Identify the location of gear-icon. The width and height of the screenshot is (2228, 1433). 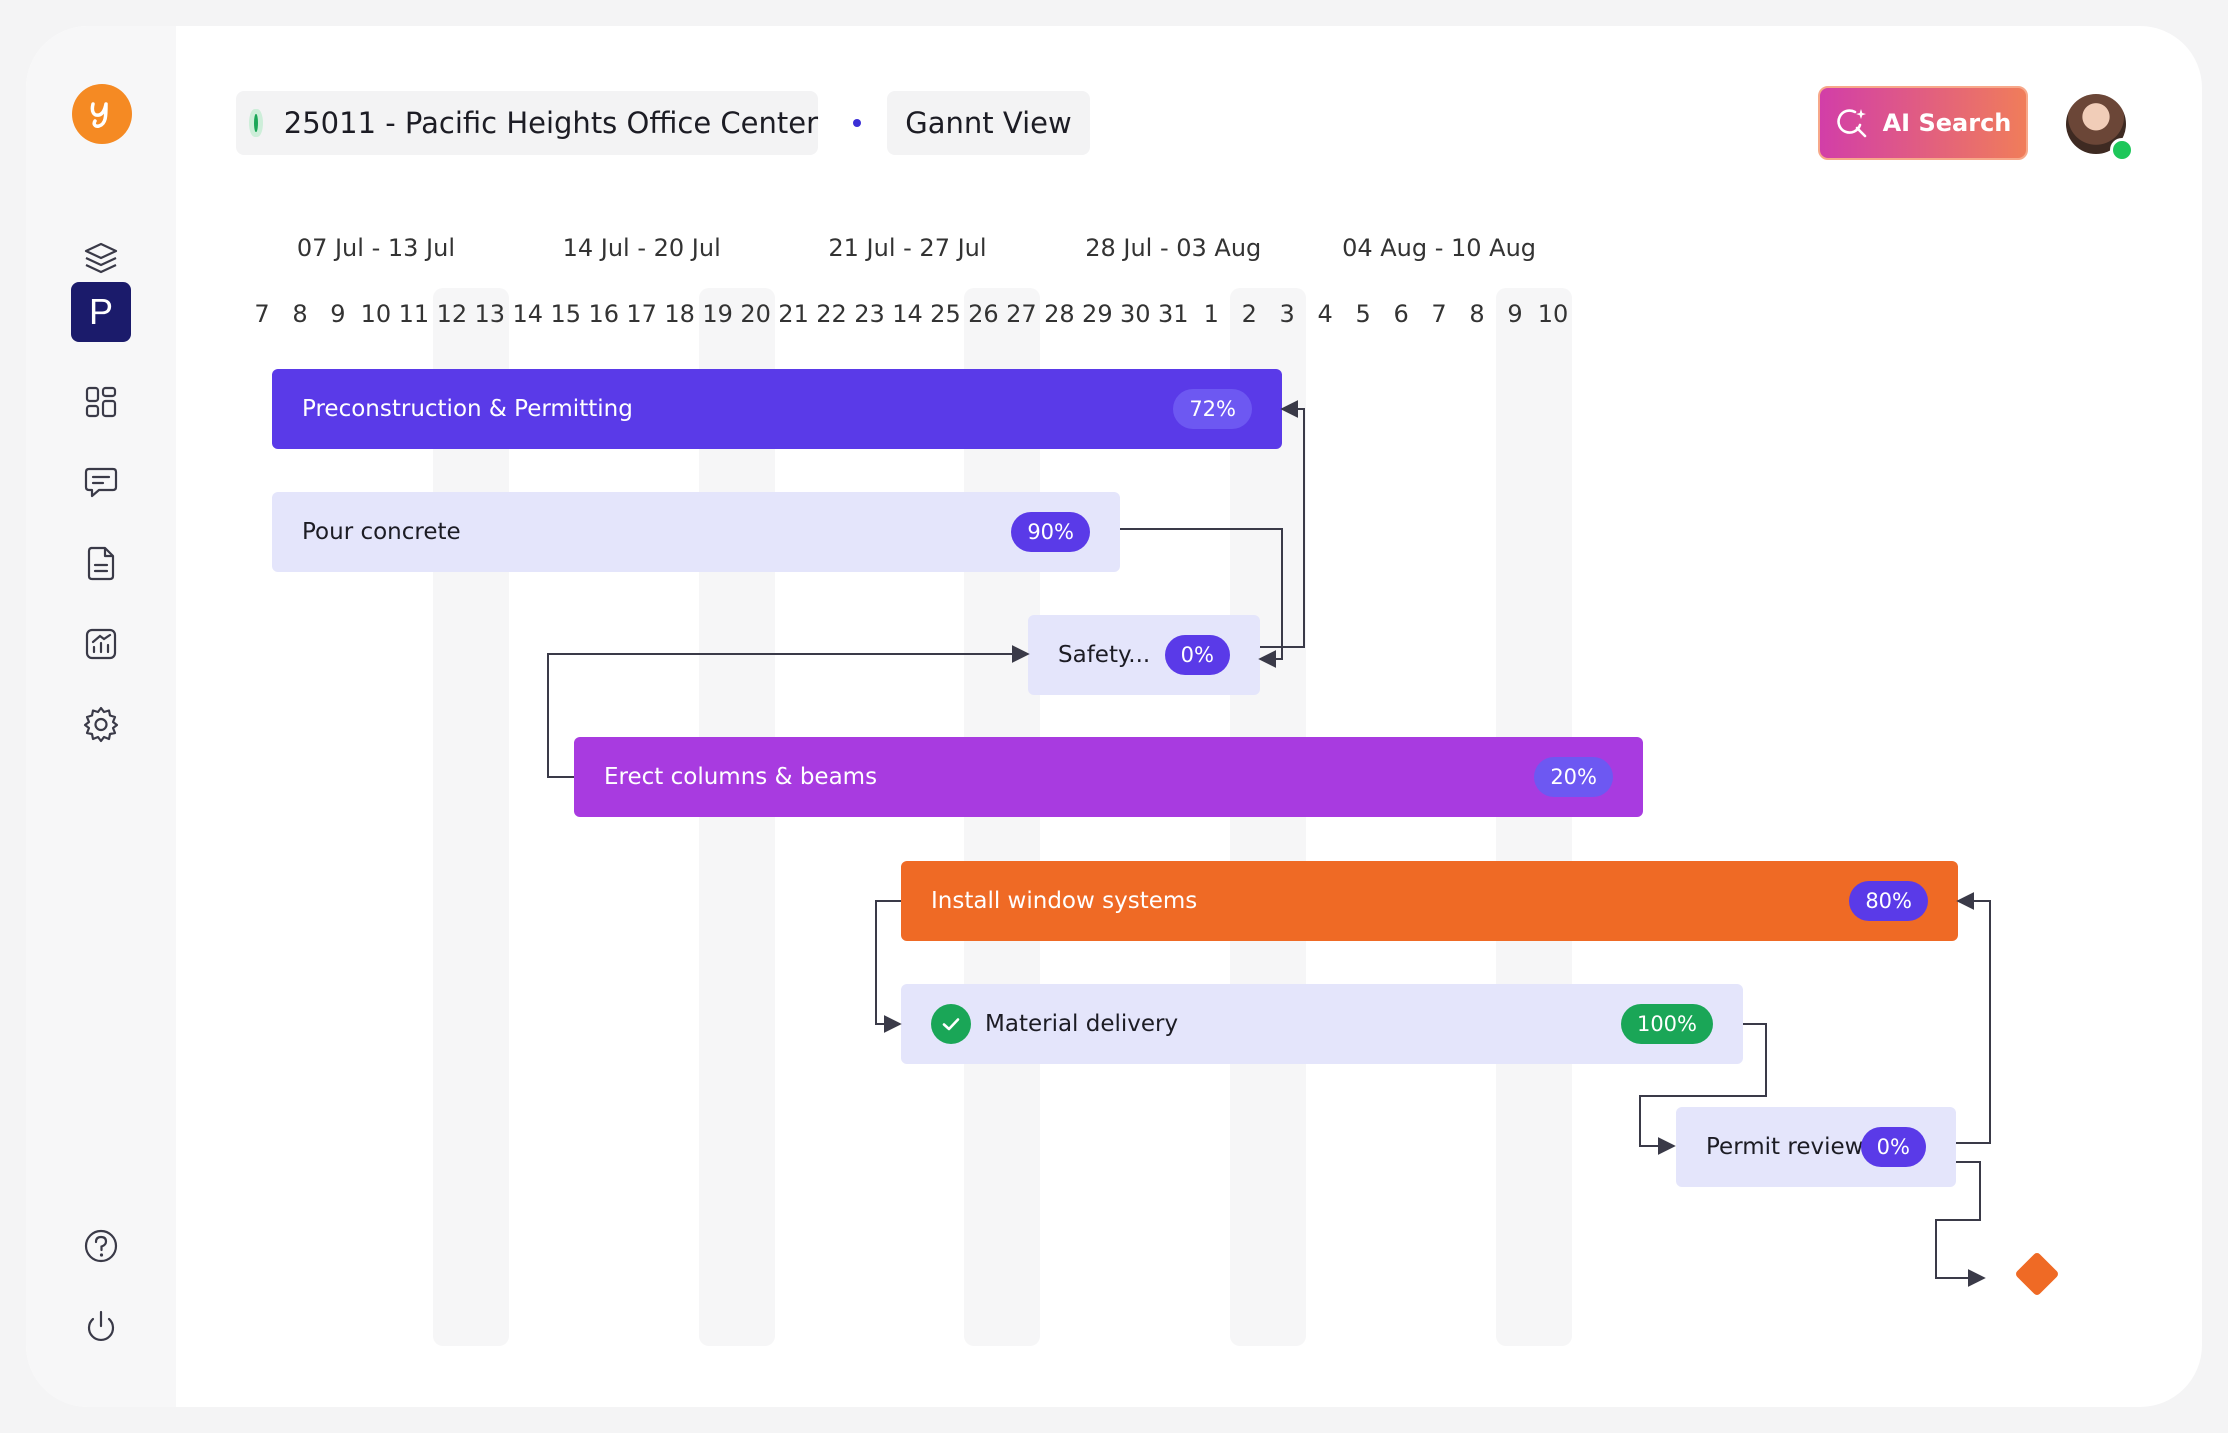
(101, 724).